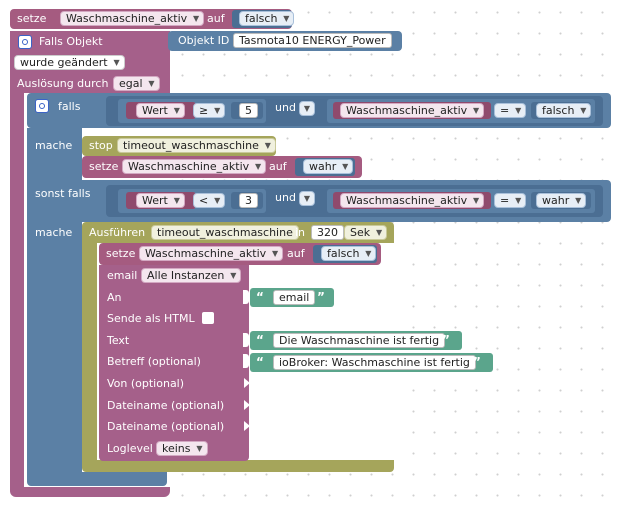 This screenshot has height=508, width=622. I want to click on mache-label-2: mache, so click(54, 232).